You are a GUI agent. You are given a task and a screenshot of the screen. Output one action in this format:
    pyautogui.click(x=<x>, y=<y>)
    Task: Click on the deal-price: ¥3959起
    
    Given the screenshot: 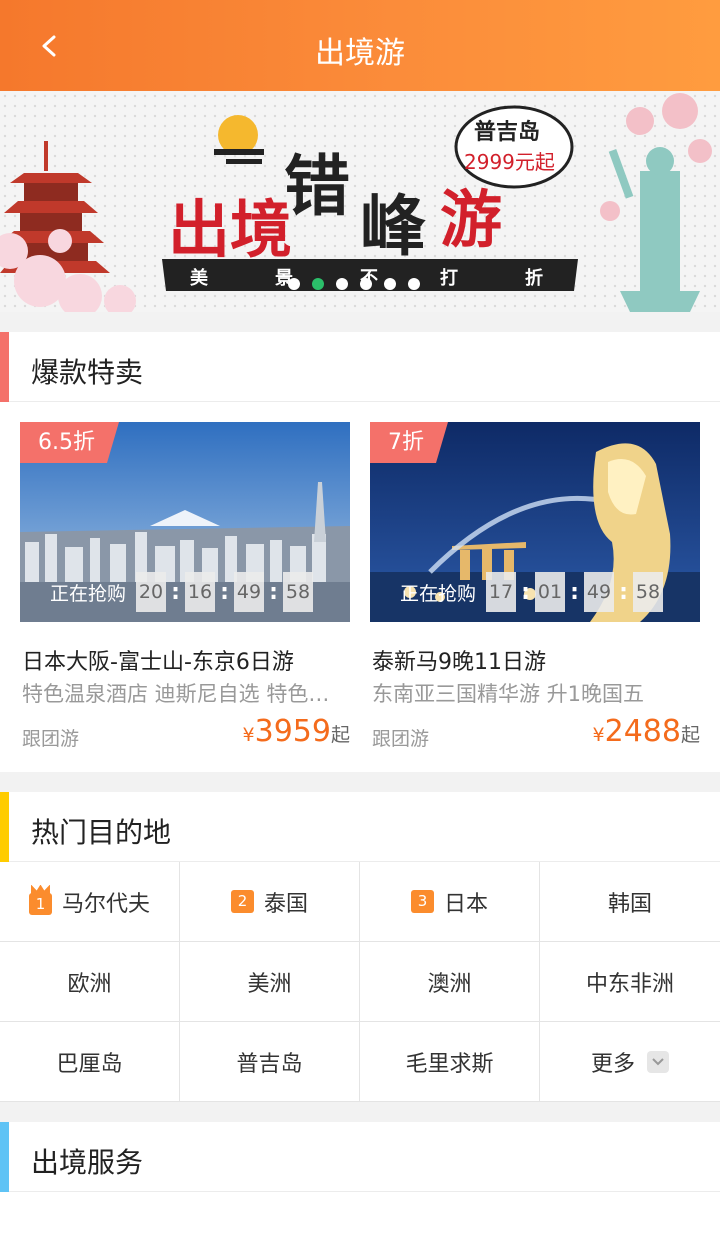 What is the action you would take?
    pyautogui.click(x=296, y=731)
    